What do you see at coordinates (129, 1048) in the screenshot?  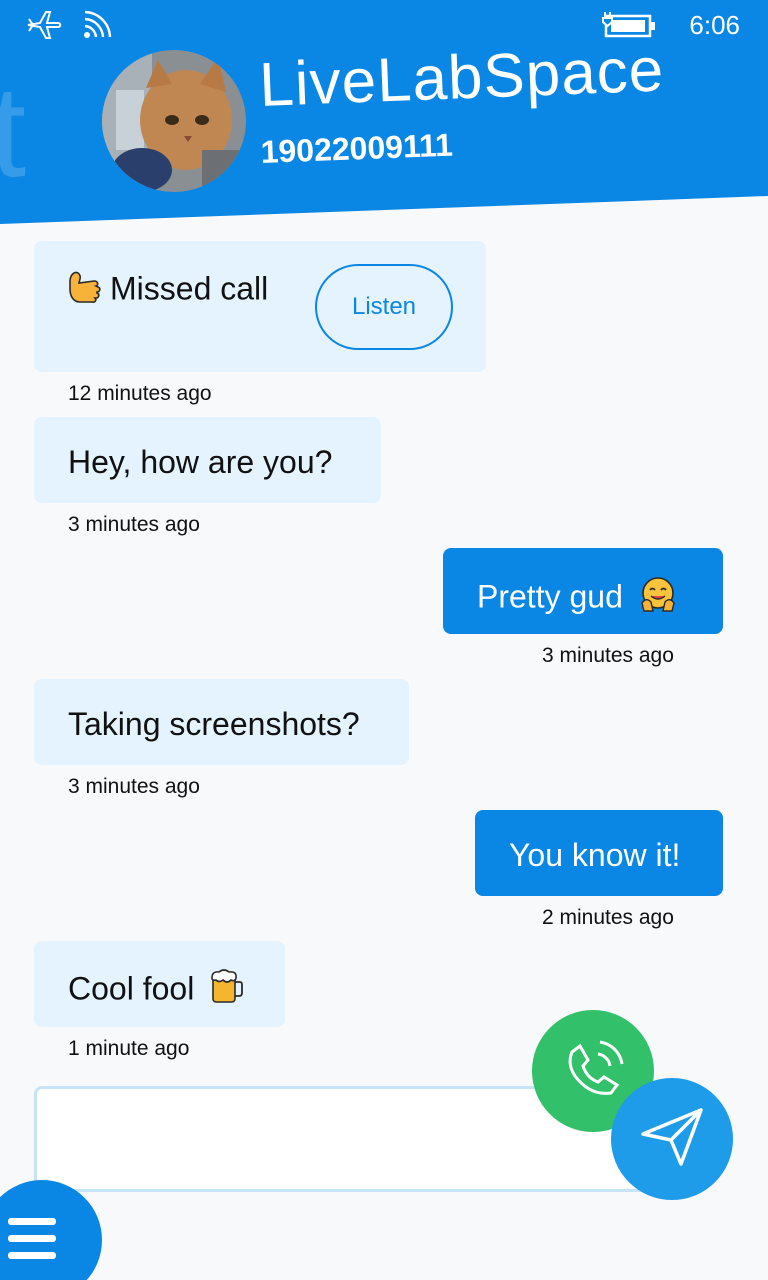 I see `message-timestamp: 1 minute ago` at bounding box center [129, 1048].